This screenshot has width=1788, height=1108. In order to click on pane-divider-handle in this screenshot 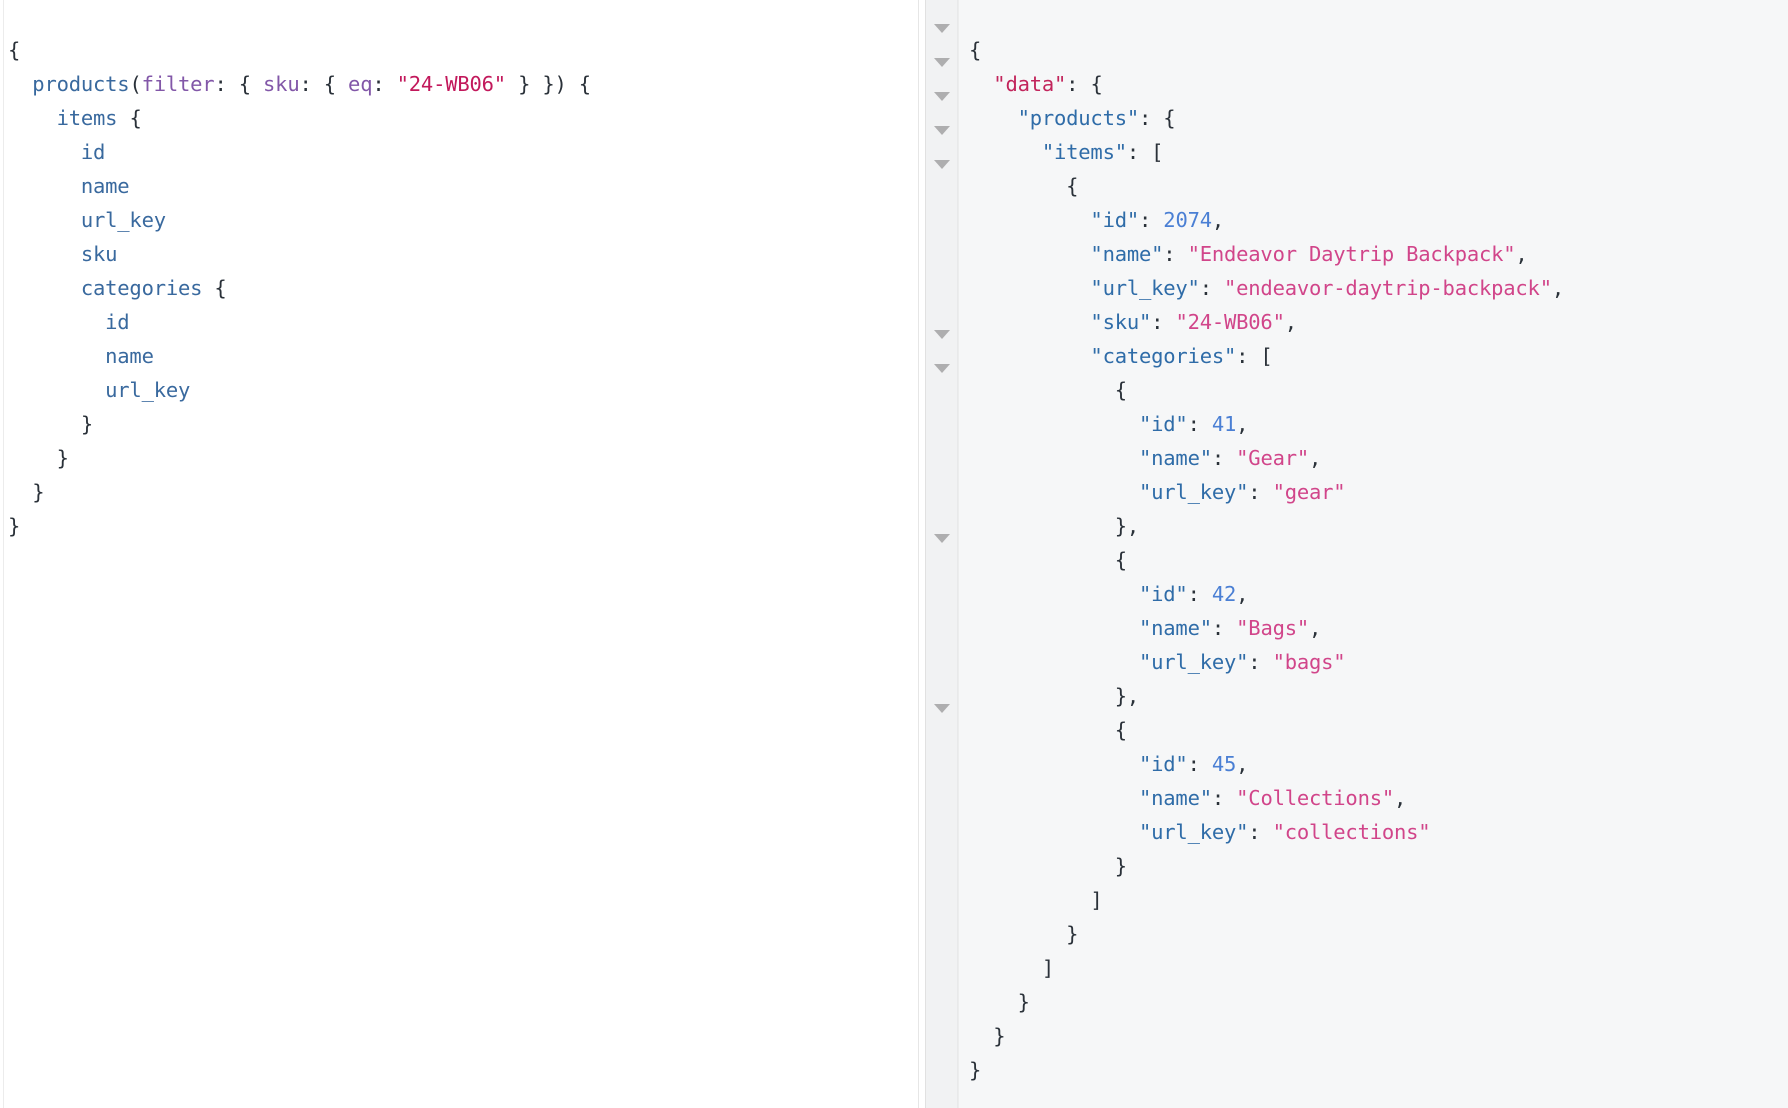, I will do `click(922, 554)`.